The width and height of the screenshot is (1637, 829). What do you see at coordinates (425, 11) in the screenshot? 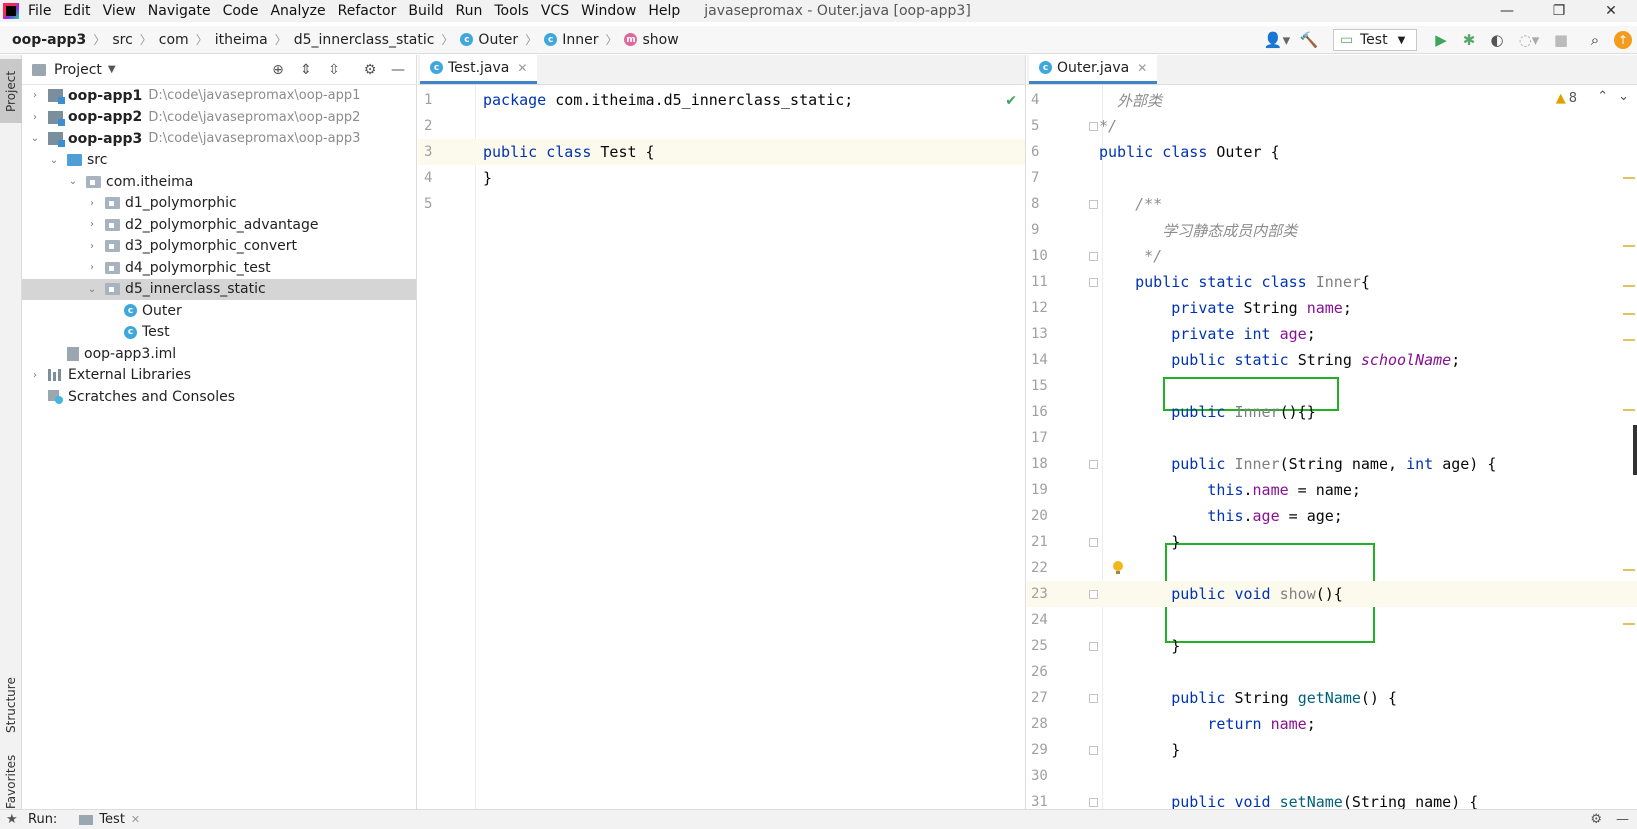
I see `menu-item-build: Build` at bounding box center [425, 11].